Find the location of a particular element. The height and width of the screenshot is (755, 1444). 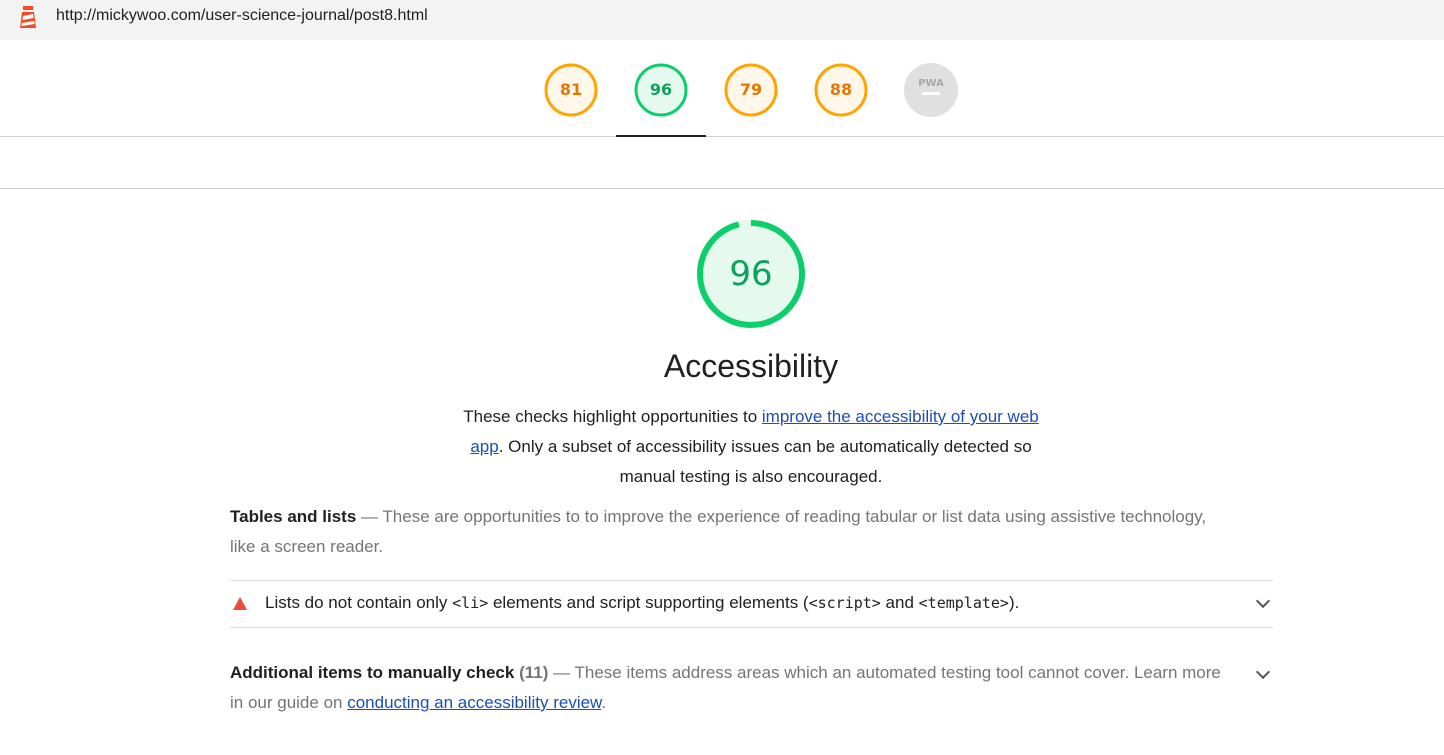

desc-text: These checks highlight opportunities to is located at coordinates (612, 416).